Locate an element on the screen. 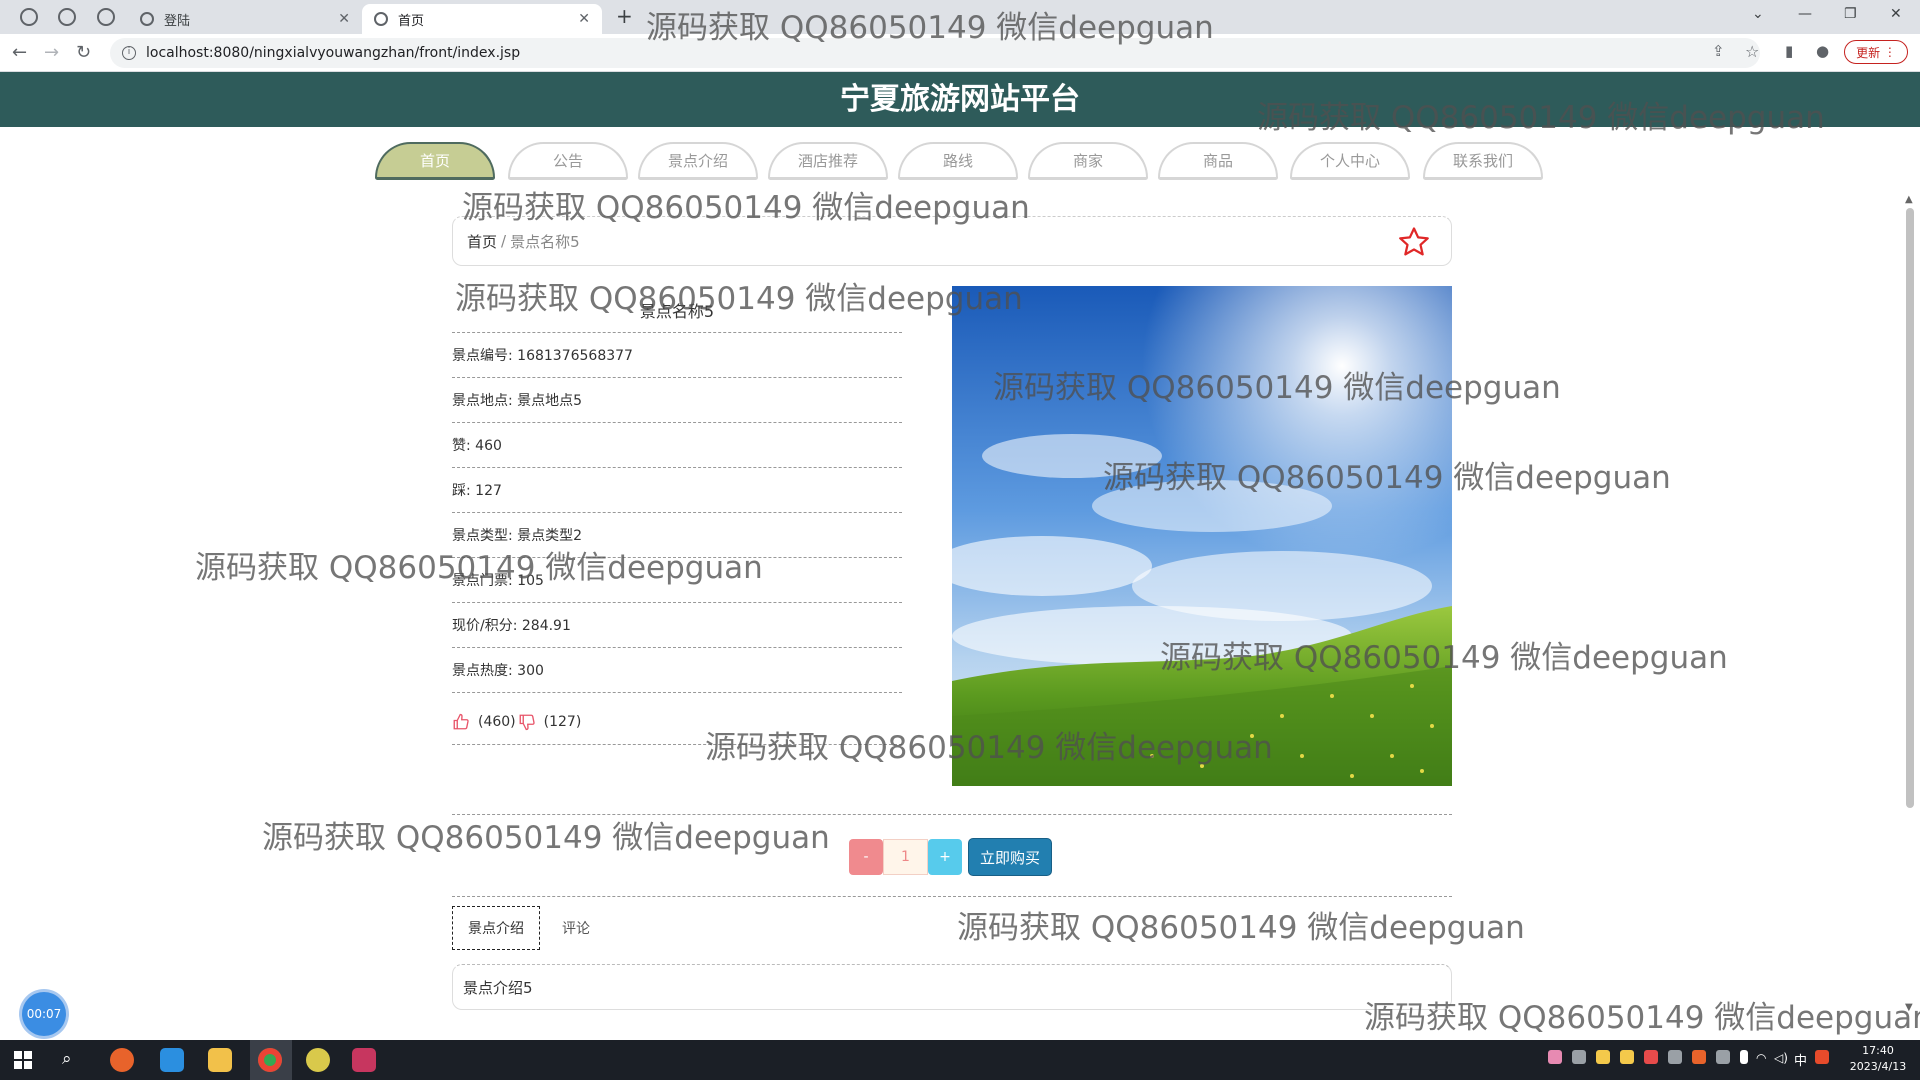 The image size is (1920, 1080). scroll-down-arrow: ▼ is located at coordinates (1909, 1007).